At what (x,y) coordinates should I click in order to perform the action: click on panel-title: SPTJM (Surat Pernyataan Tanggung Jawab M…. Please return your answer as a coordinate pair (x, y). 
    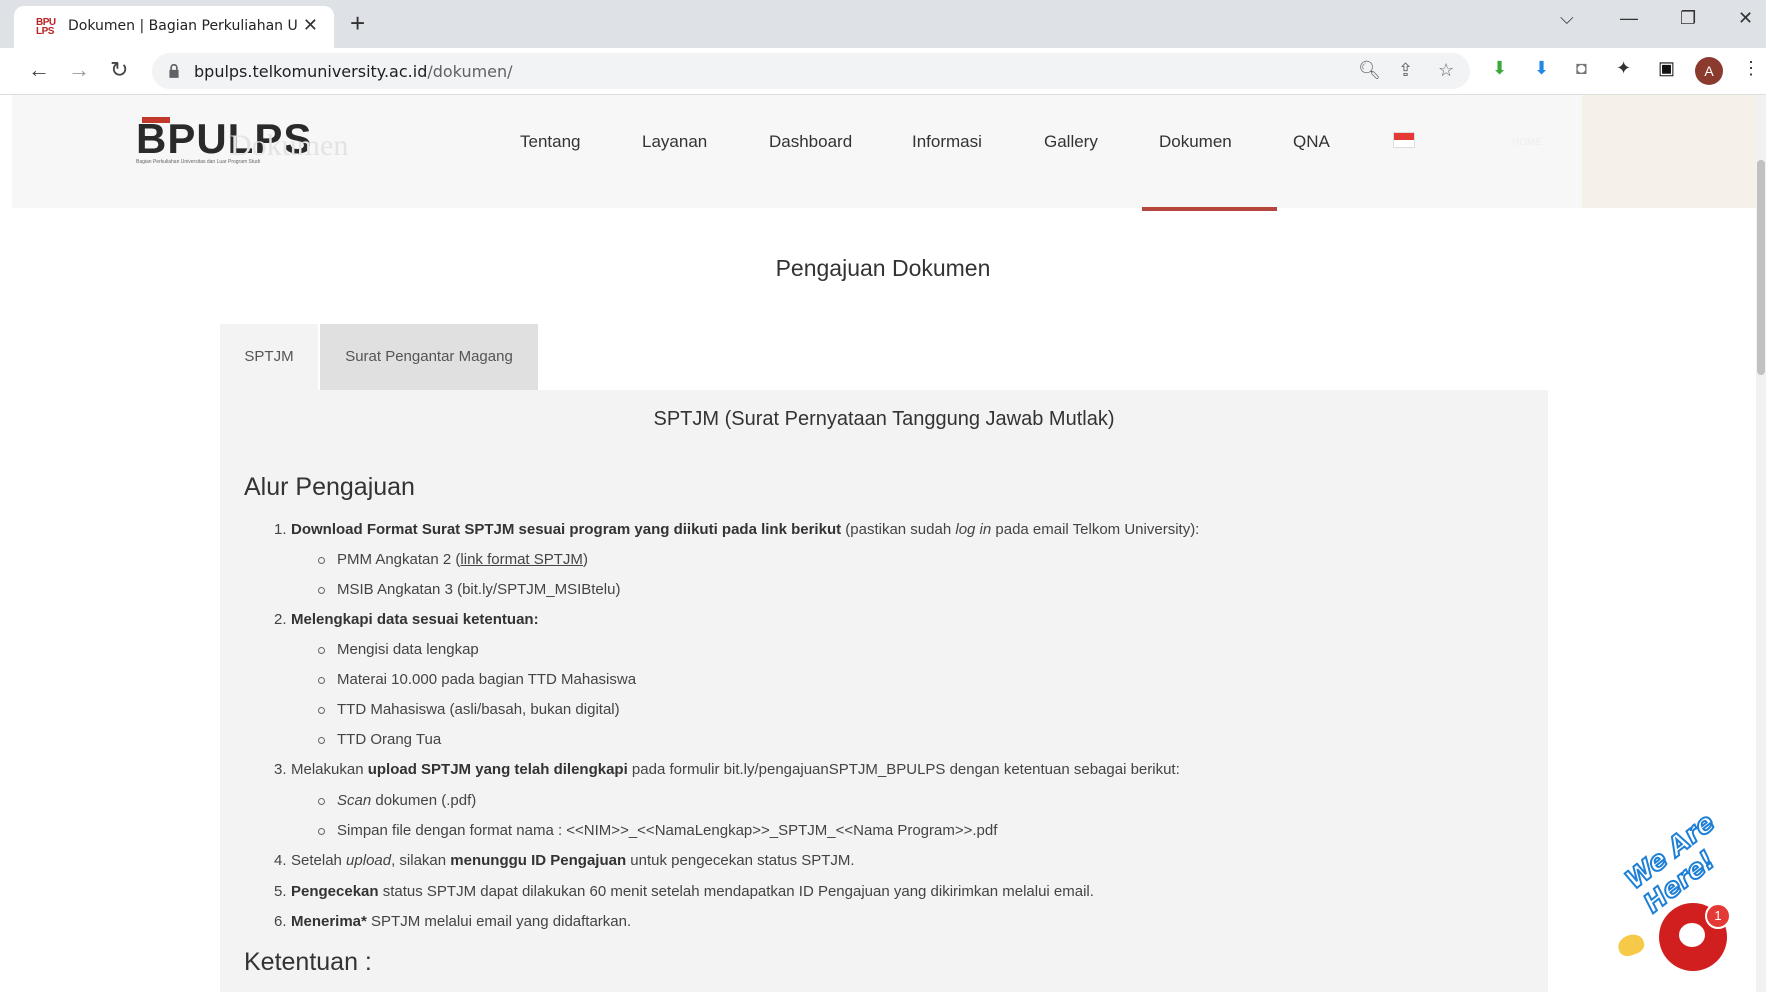
    Looking at the image, I should click on (884, 419).